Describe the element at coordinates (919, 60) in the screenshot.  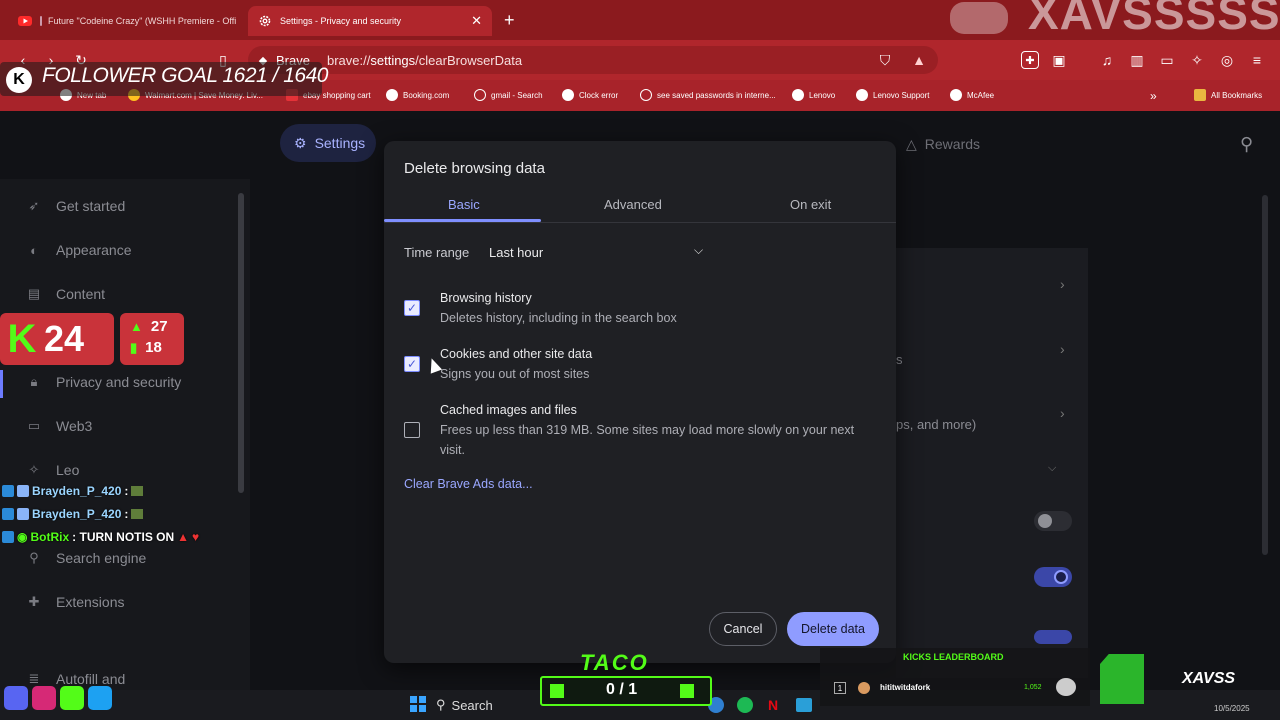
I see `rewards-triangle-icon: ▲` at that location.